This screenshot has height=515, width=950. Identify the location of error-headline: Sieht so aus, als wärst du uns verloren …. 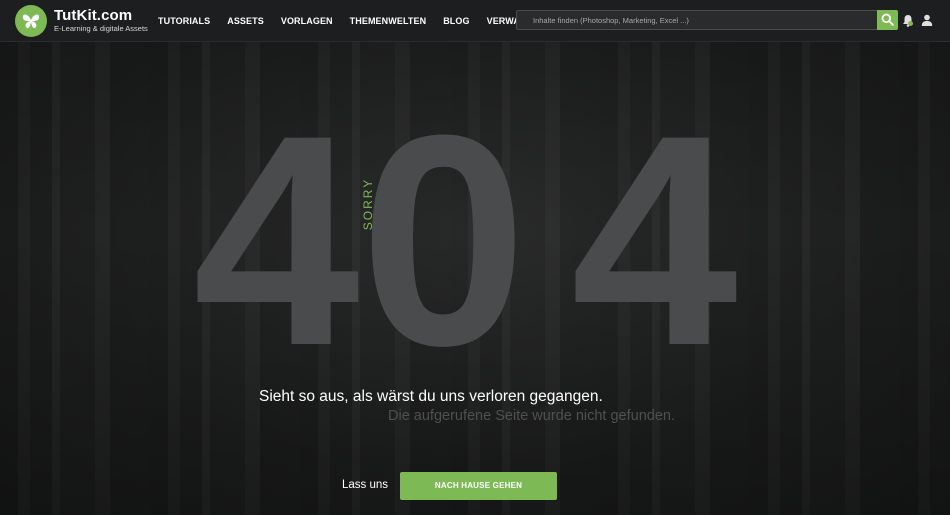
(431, 396).